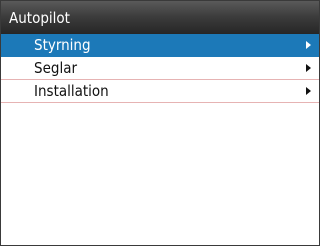  Describe the element at coordinates (160, 91) in the screenshot. I see `menu-item-installation: Installation` at that location.